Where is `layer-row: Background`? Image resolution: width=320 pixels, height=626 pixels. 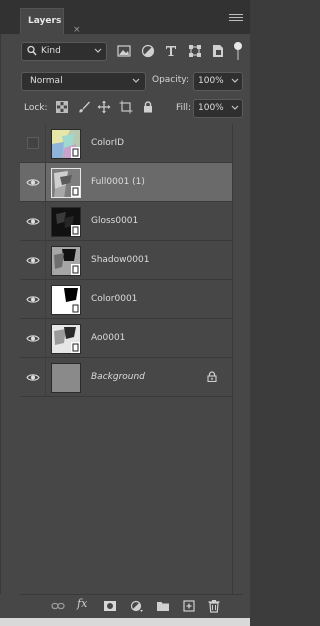 layer-row: Background is located at coordinates (126, 377).